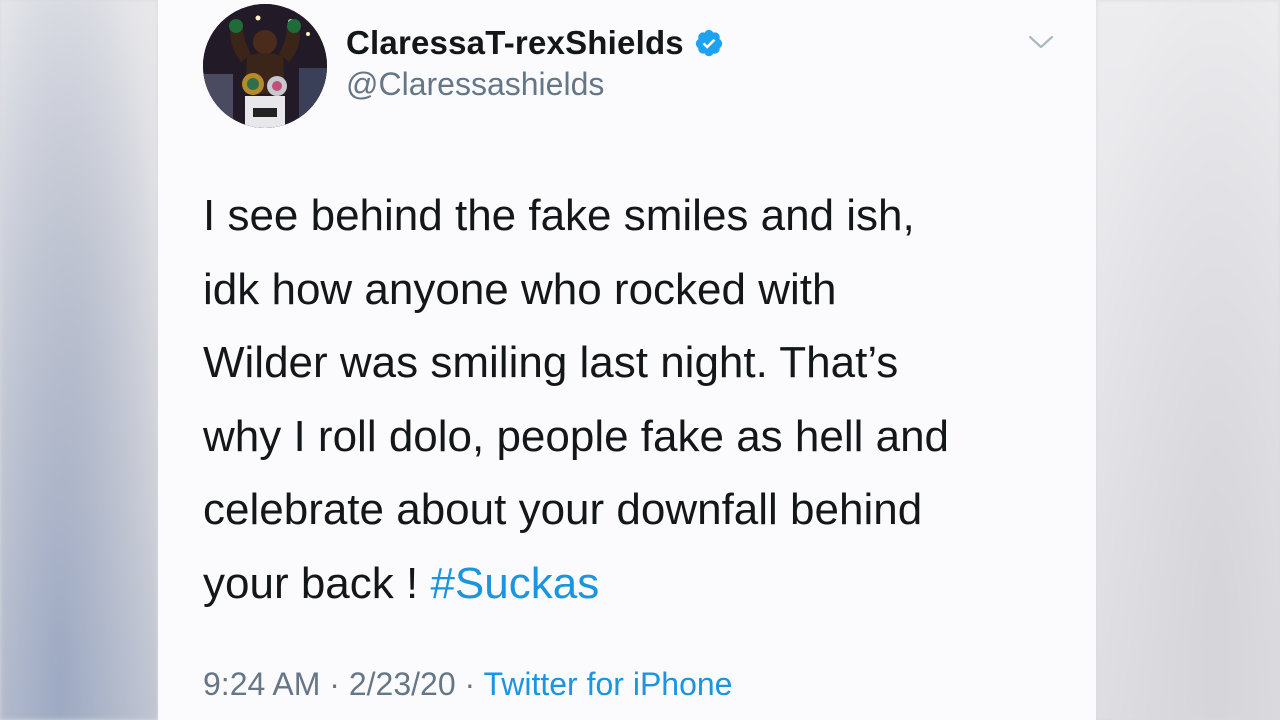 This screenshot has height=720, width=1280. Describe the element at coordinates (515, 43) in the screenshot. I see `author-display-name: ClaressaT-rexShields` at that location.